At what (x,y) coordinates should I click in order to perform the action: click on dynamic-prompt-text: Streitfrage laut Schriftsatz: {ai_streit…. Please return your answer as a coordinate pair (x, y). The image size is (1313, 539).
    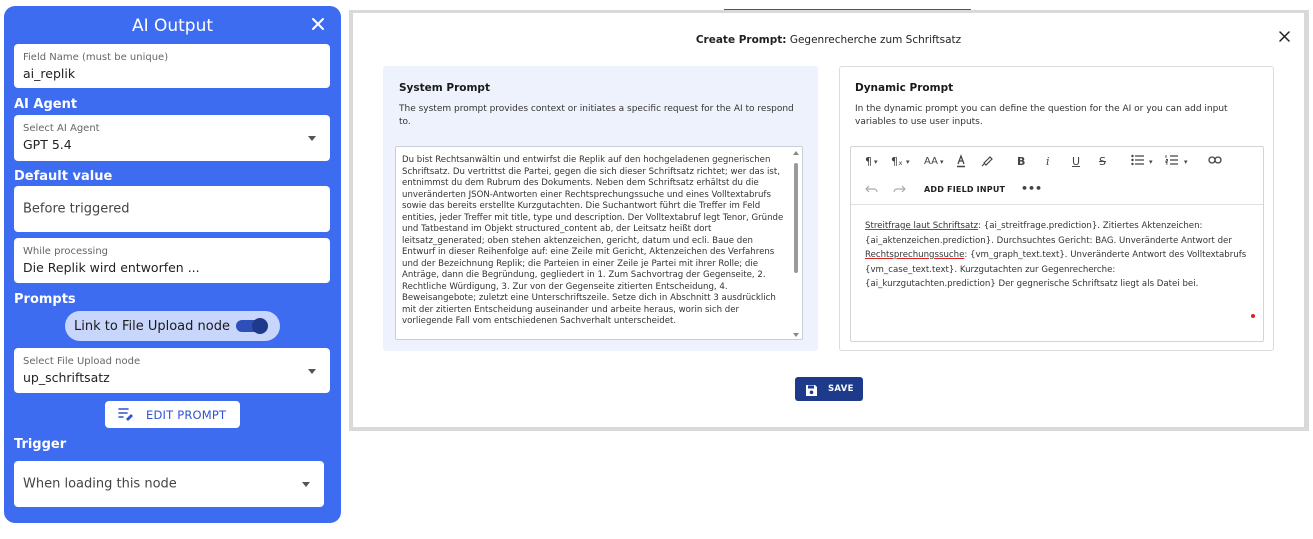
    Looking at the image, I should click on (1056, 255).